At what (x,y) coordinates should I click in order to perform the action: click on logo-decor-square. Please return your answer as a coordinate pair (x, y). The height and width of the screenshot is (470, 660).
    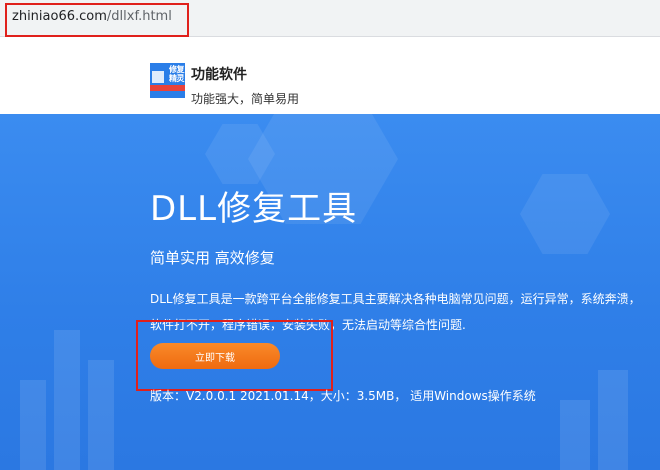
    Looking at the image, I should click on (158, 77).